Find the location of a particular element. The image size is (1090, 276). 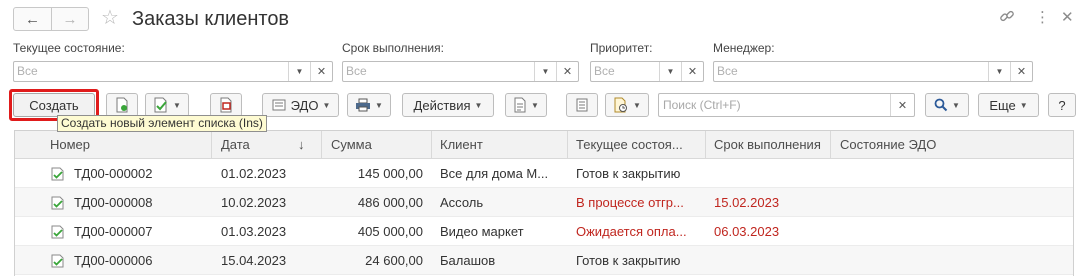

search-dropdown-button: ▼ is located at coordinates (947, 105).